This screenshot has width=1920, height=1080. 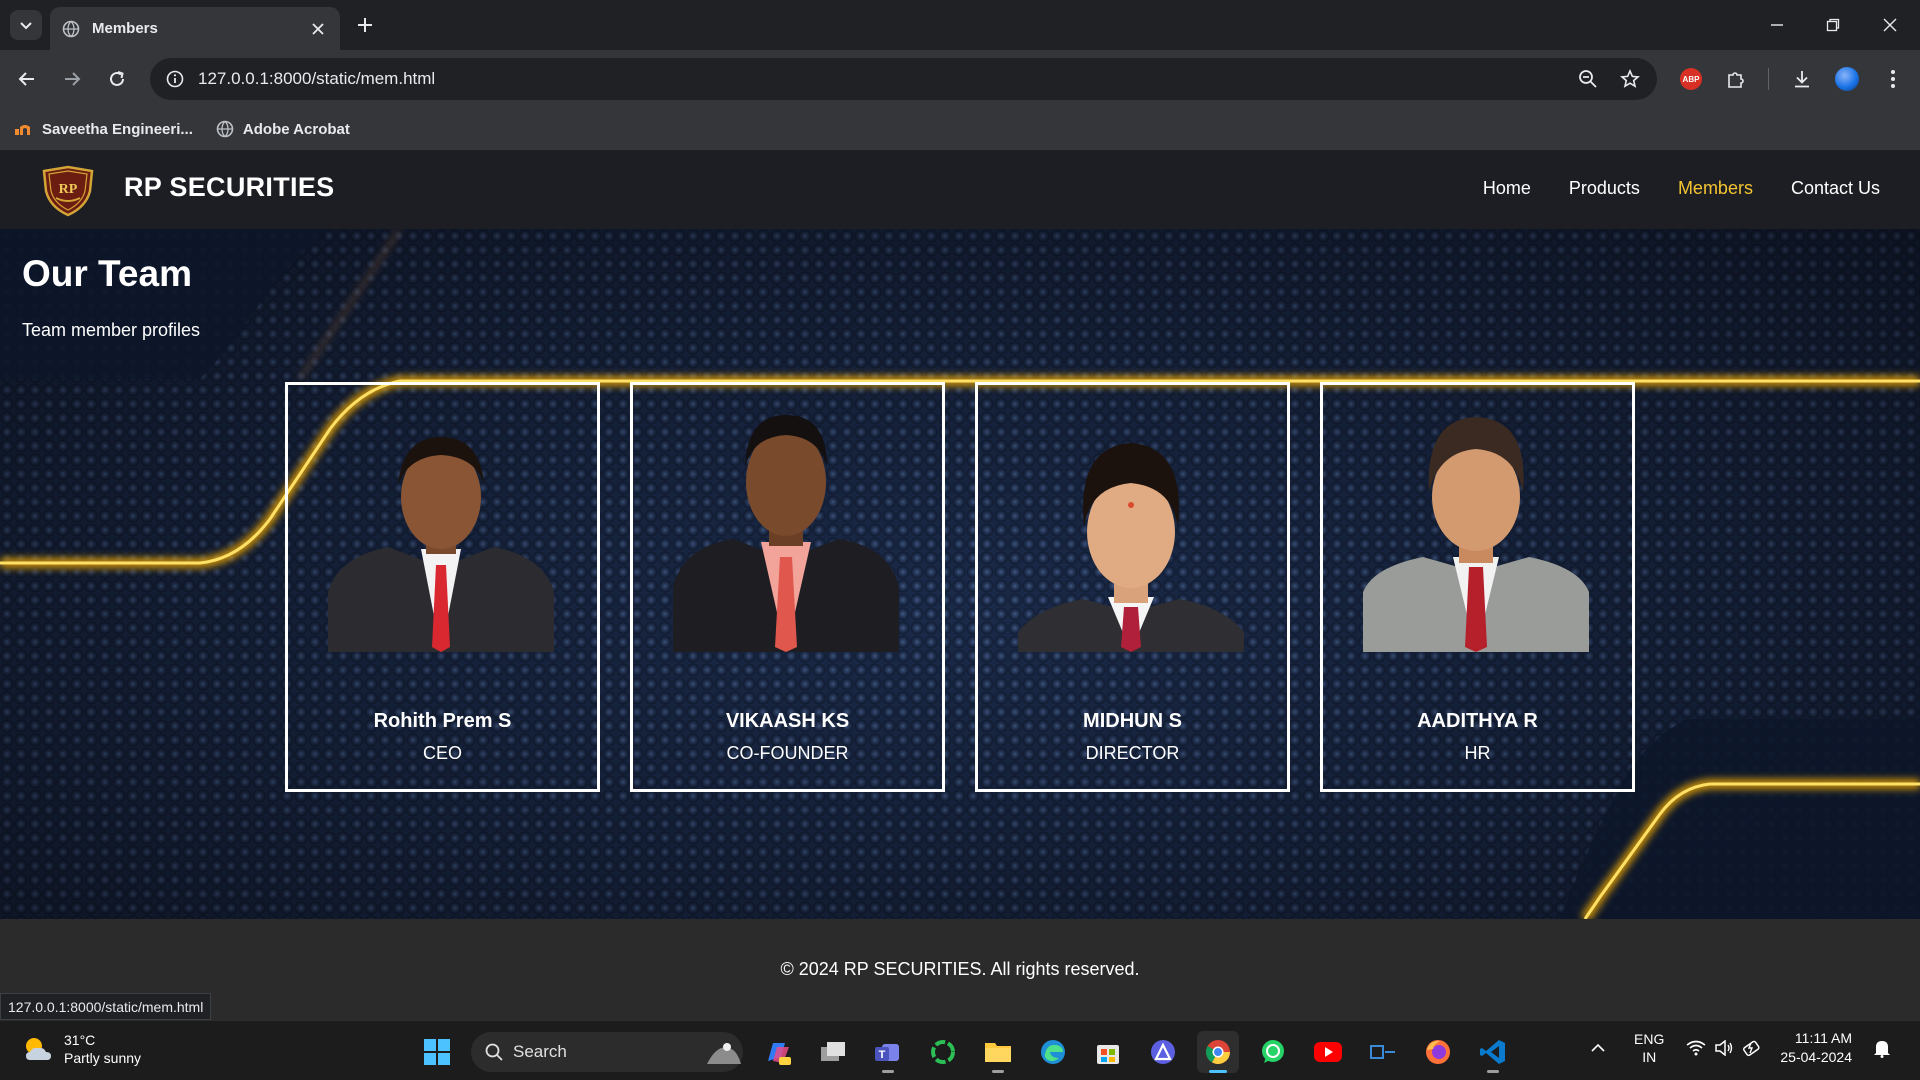 I want to click on chrome-icon, so click(x=1217, y=1052).